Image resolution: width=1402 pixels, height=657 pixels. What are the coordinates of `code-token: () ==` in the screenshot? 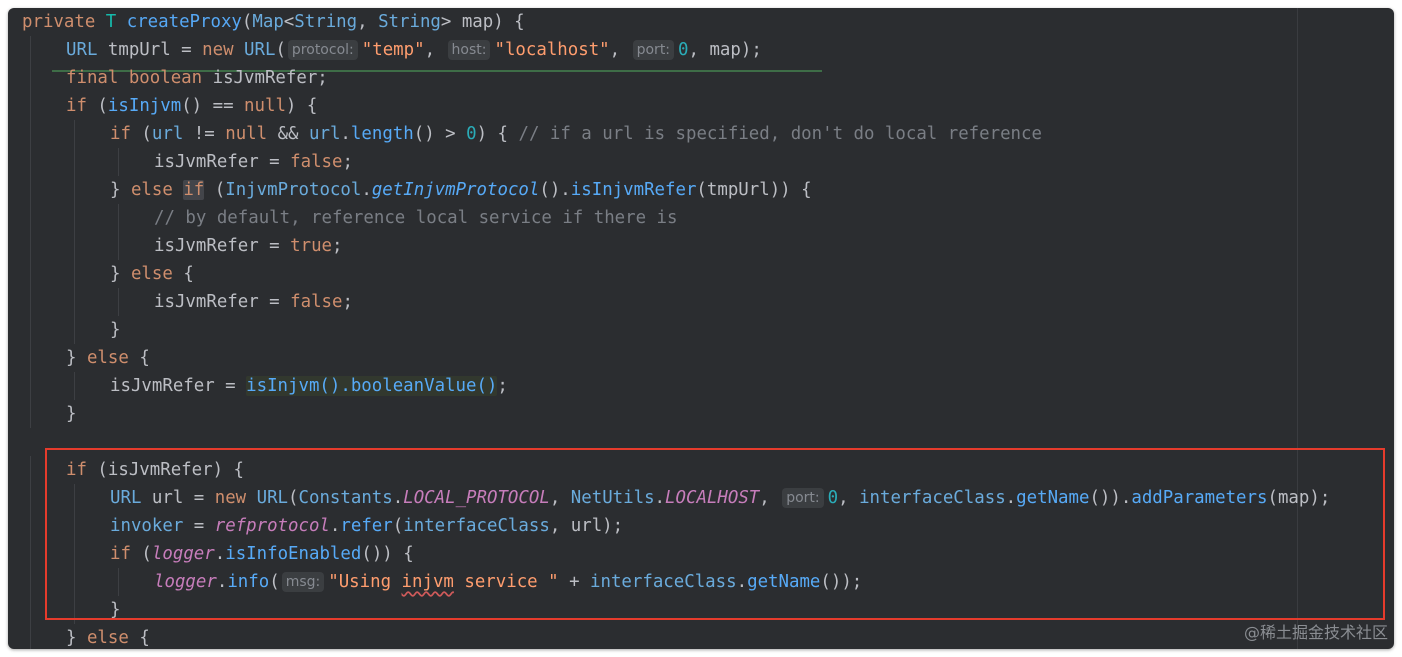 It's located at (213, 106).